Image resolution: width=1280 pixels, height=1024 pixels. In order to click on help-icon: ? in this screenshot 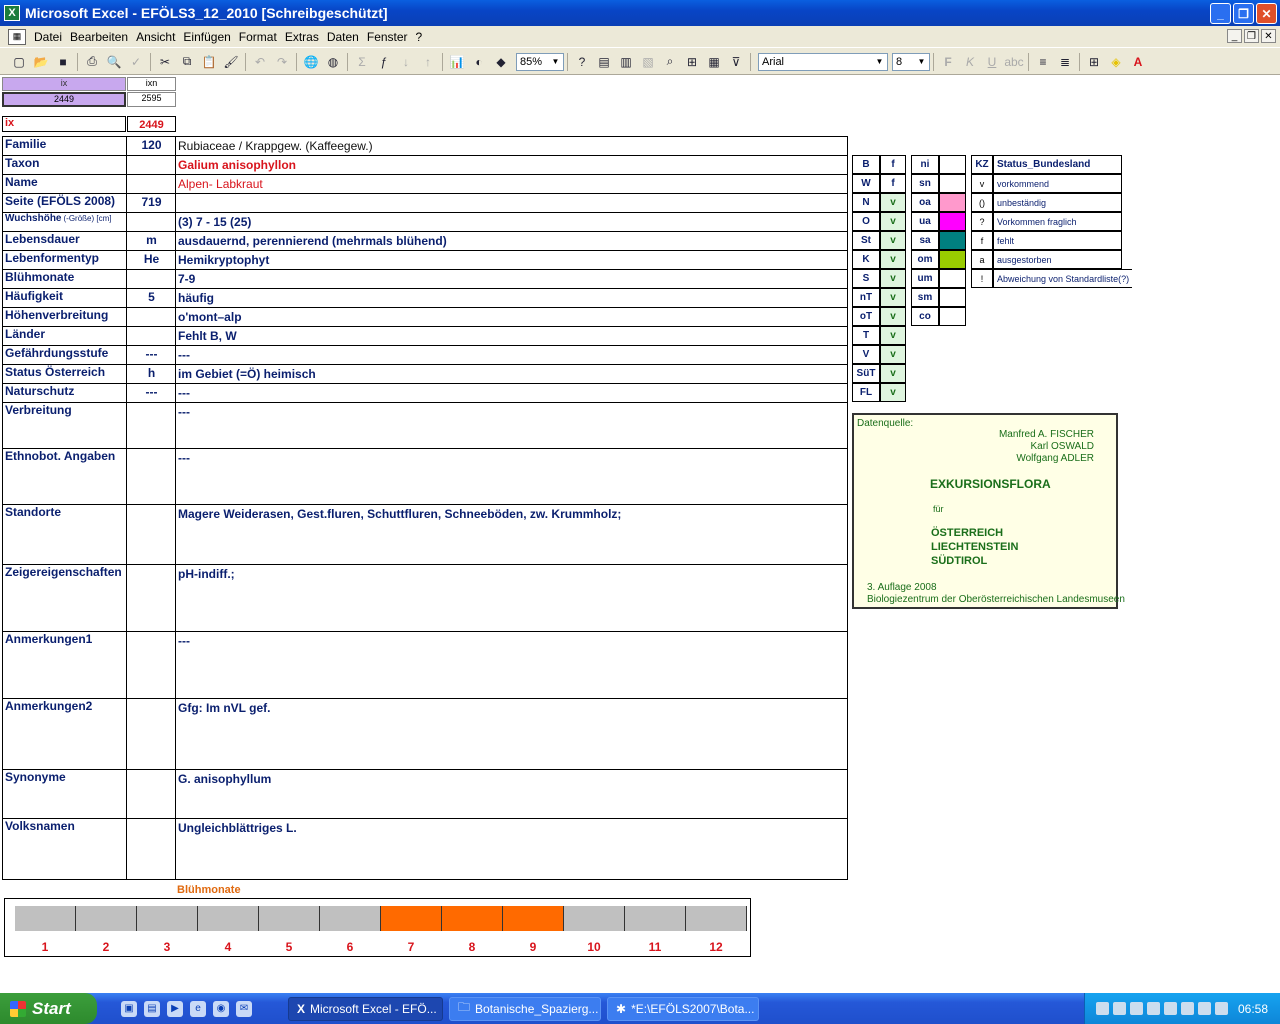, I will do `click(582, 62)`.